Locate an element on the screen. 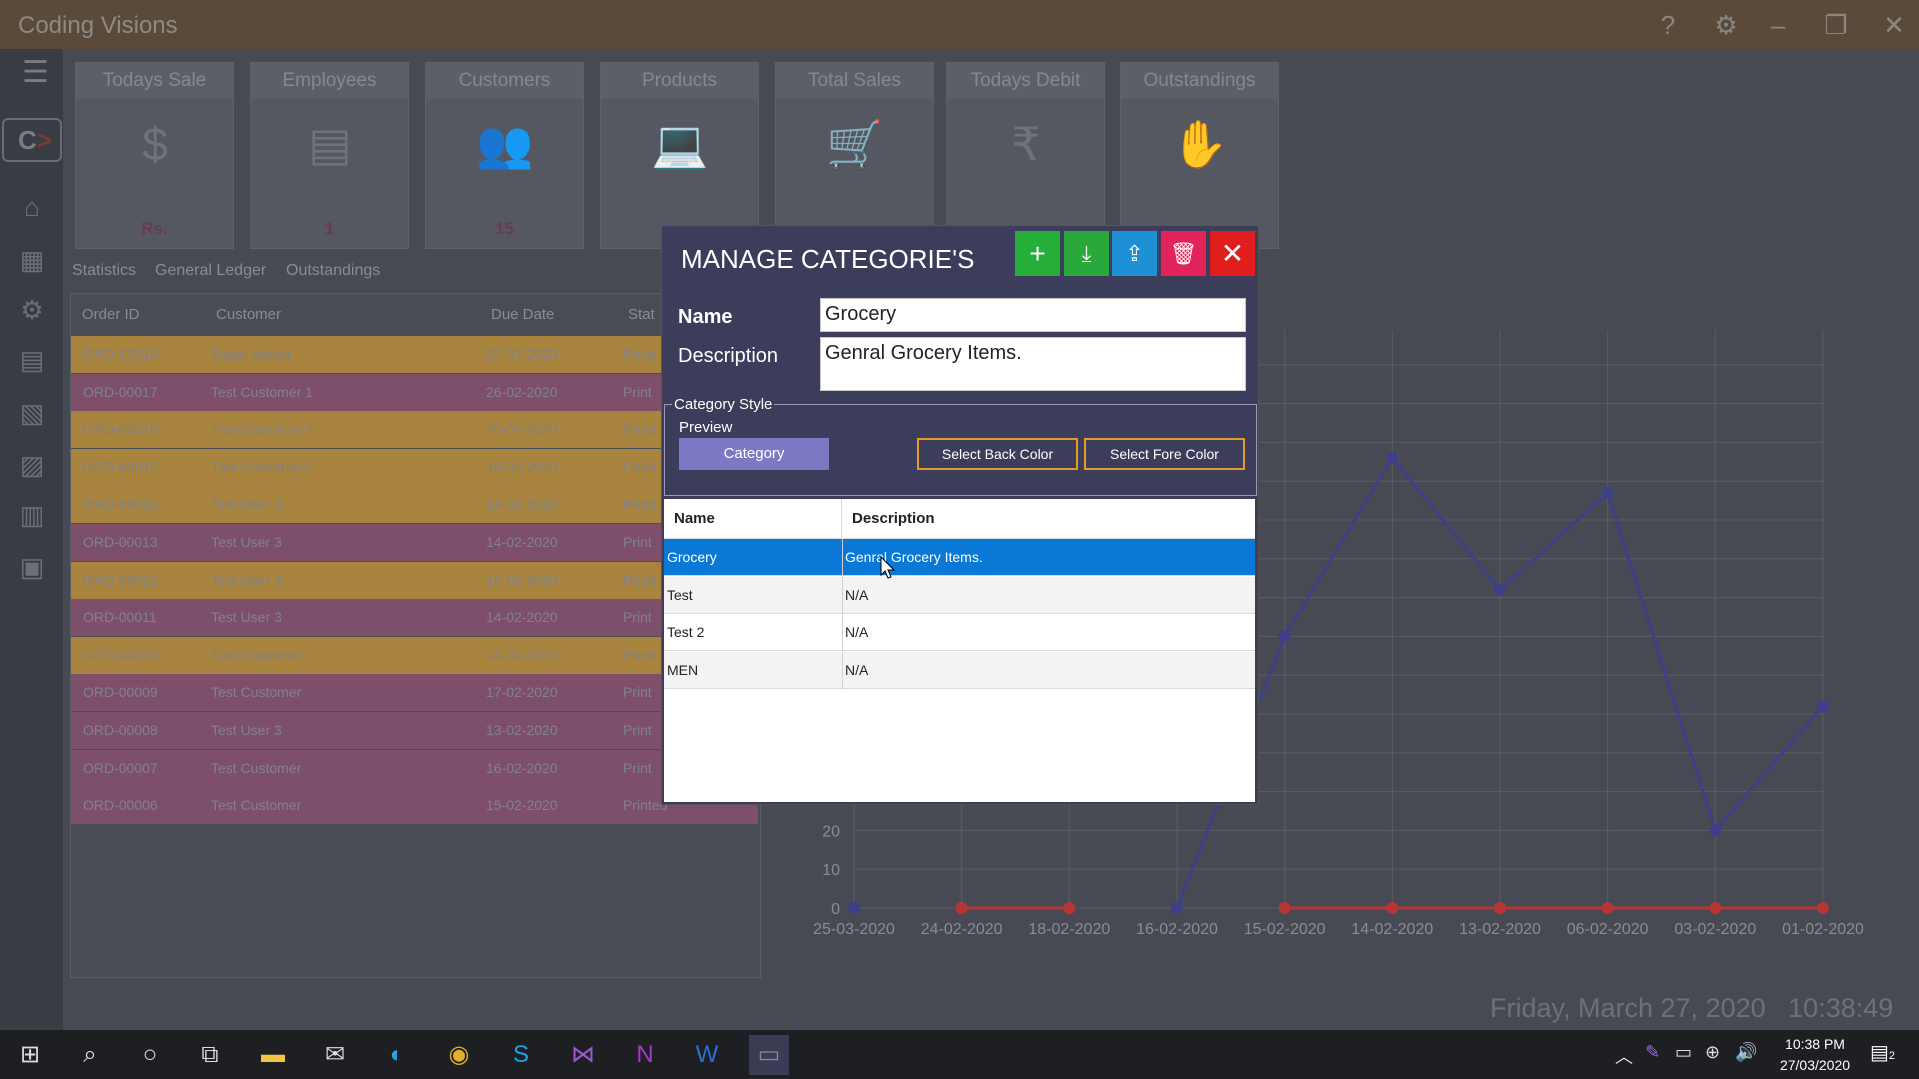 The width and height of the screenshot is (1919, 1079). x-tick-label: 25-03-2020 is located at coordinates (854, 929).